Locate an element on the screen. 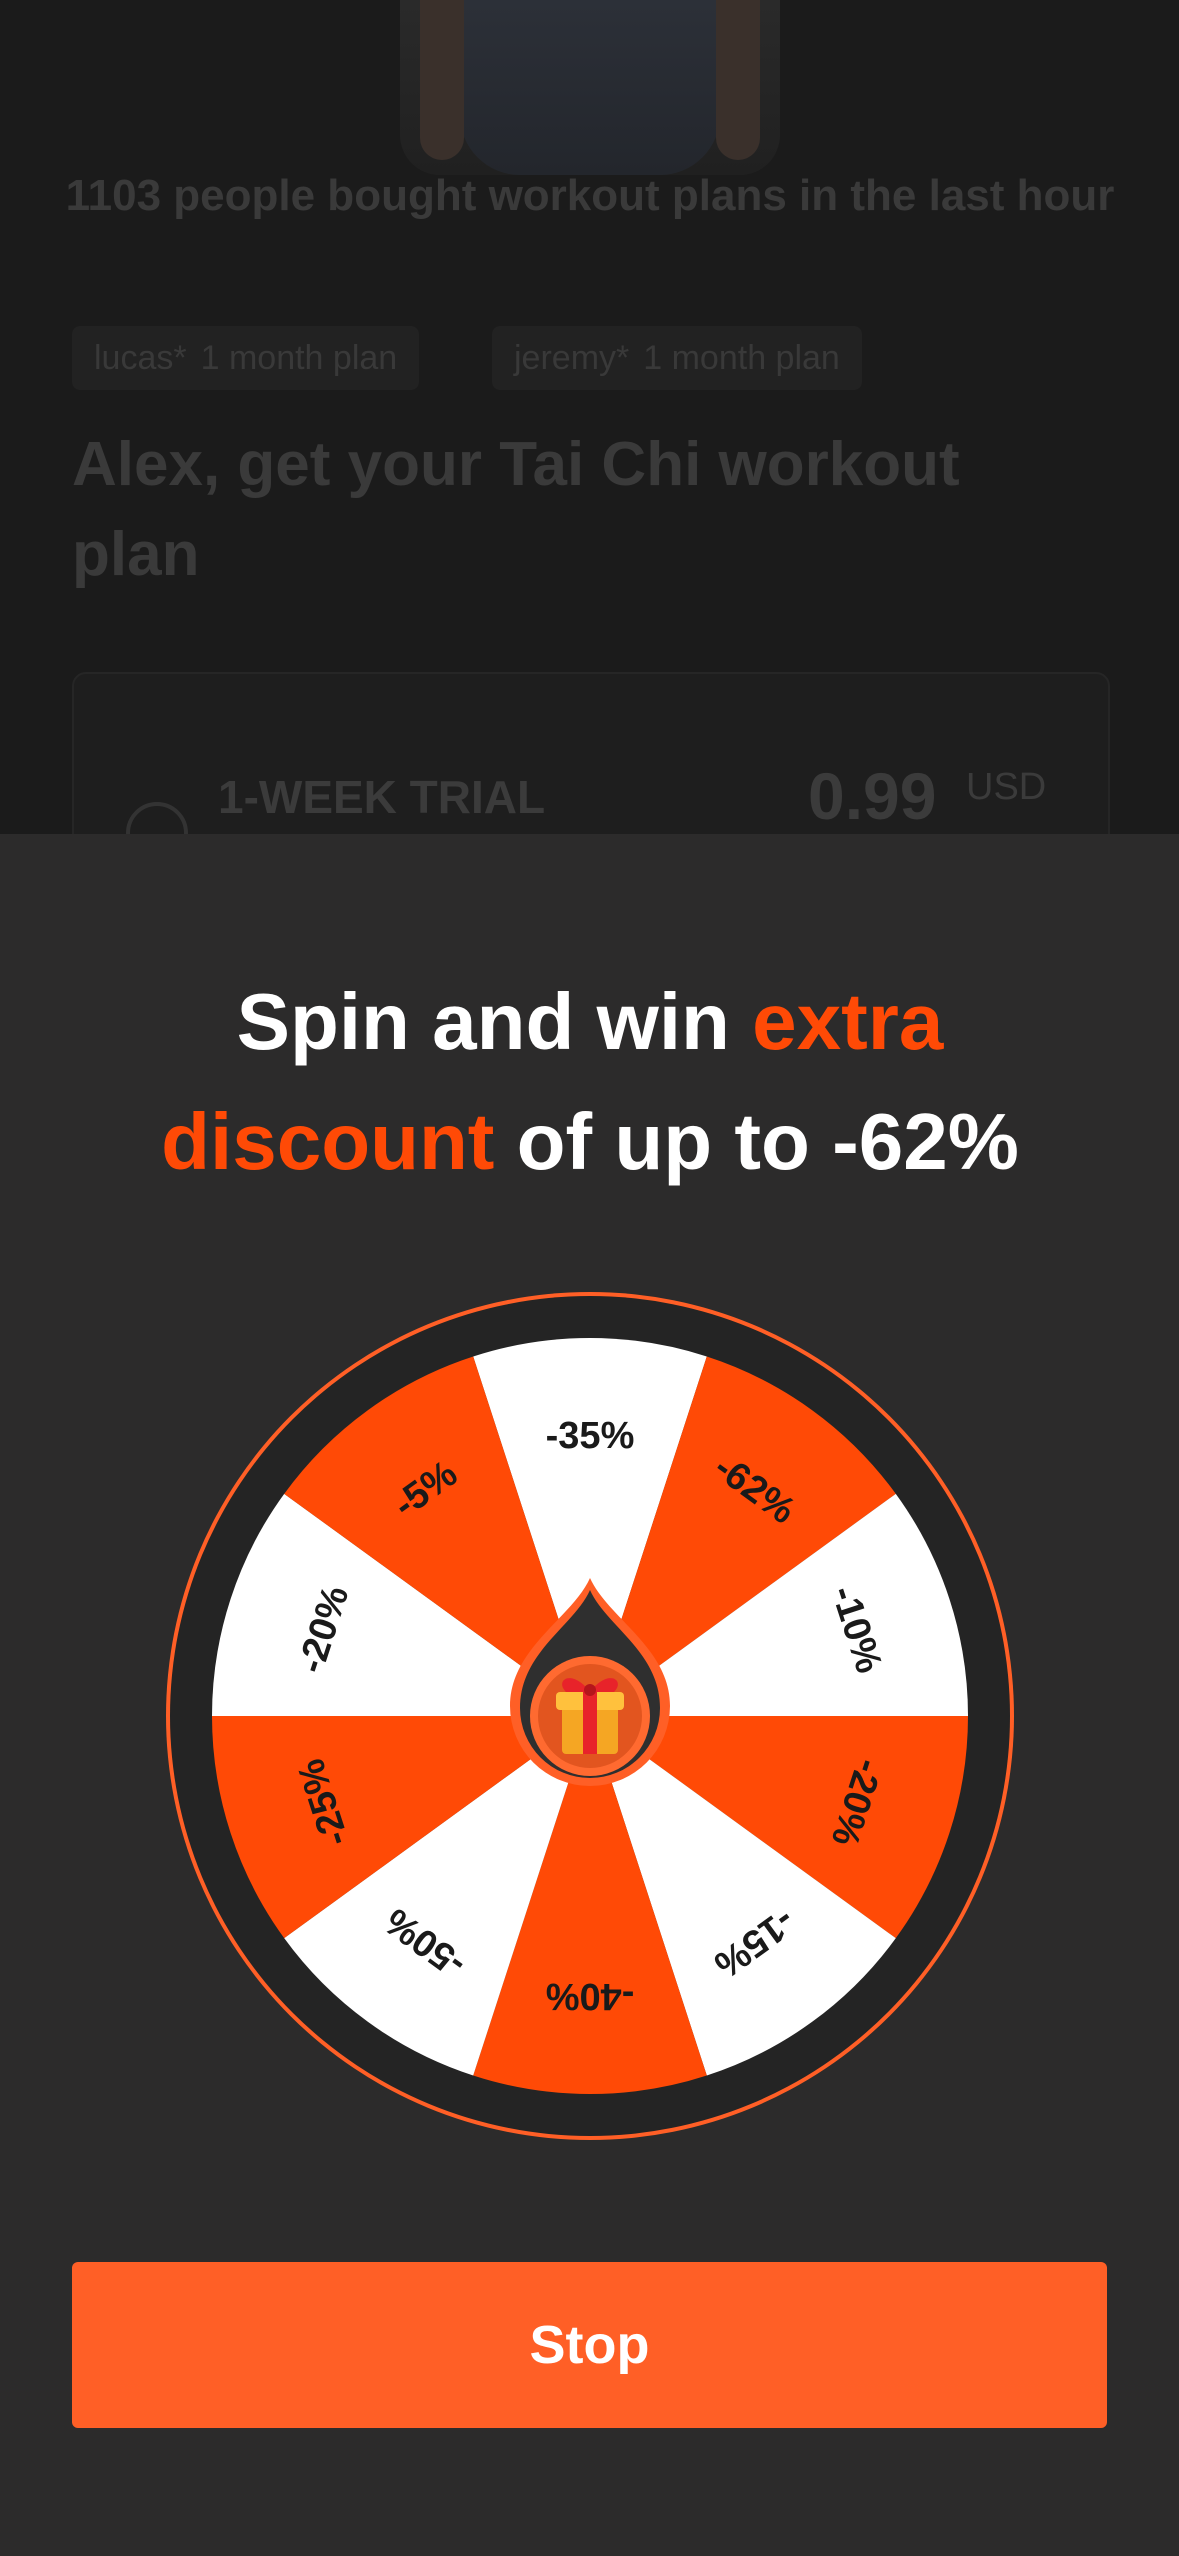  hero-image is located at coordinates (590, 87).